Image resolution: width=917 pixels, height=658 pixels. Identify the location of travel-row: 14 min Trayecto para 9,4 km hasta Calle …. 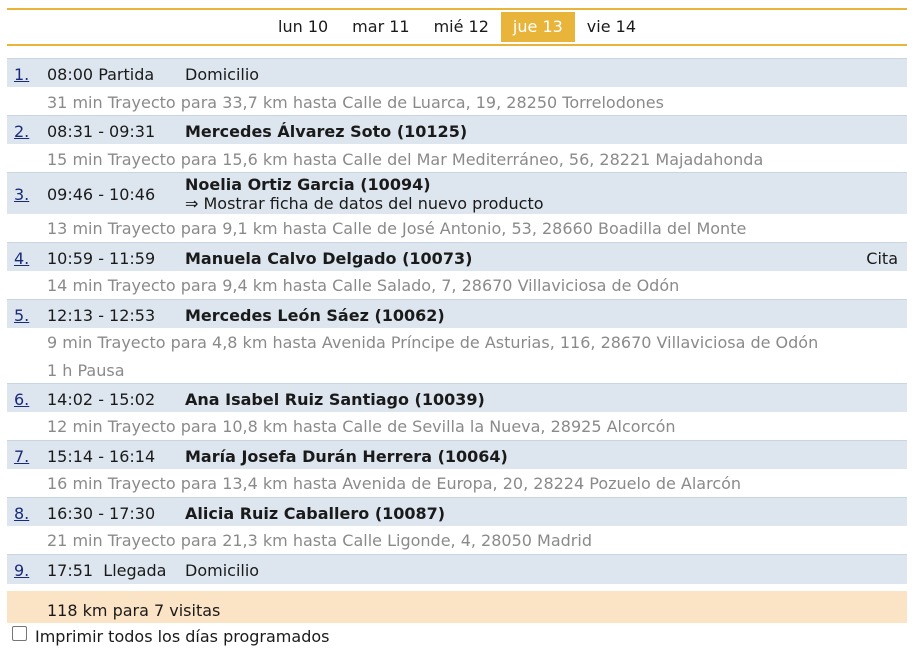
(457, 285).